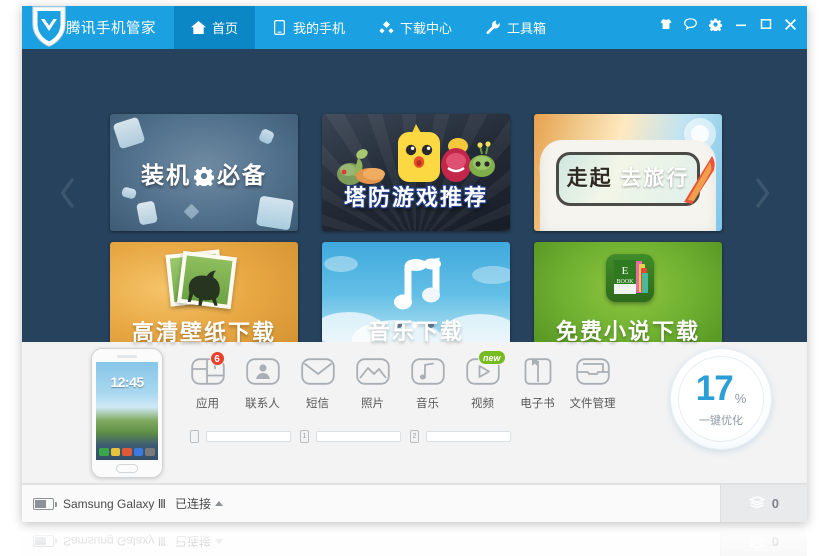  I want to click on promo-card-wallpaper: 高清壁纸下载, so click(204, 300).